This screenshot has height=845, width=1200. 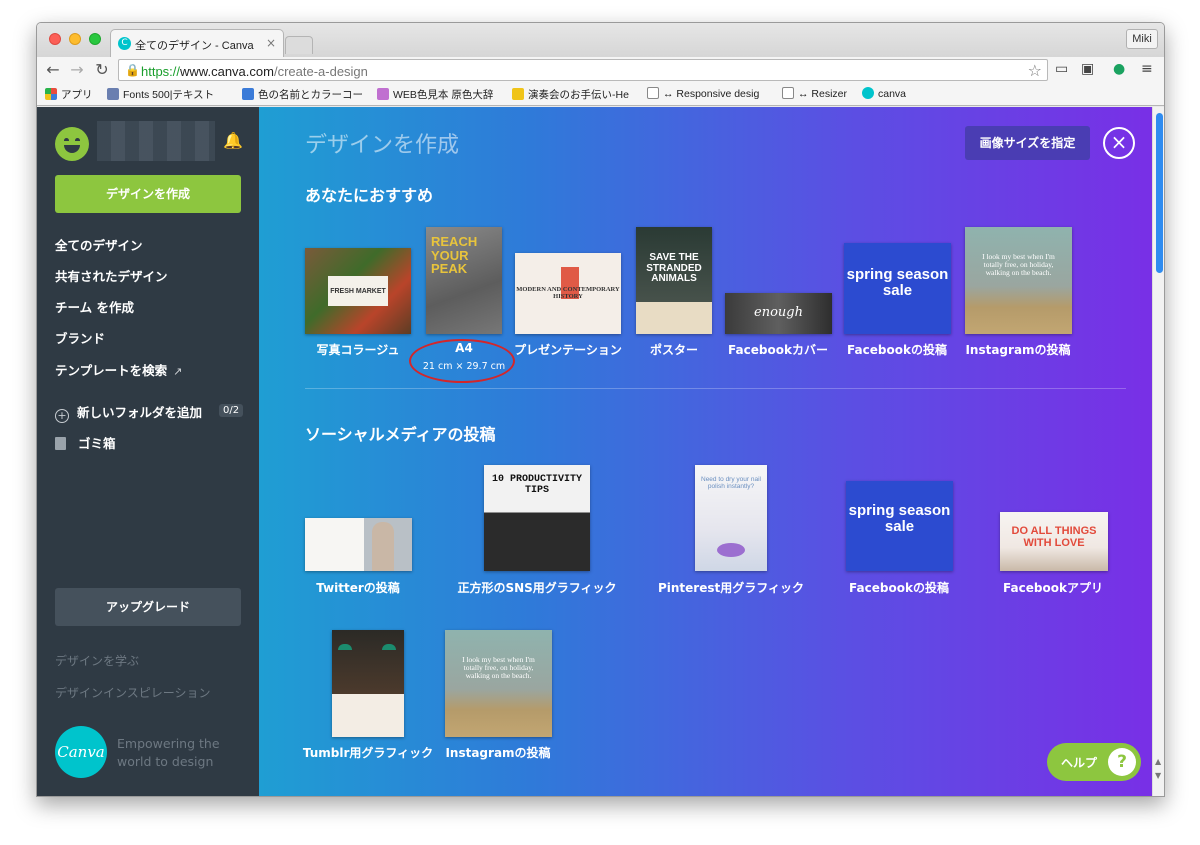 What do you see at coordinates (55, 39) in the screenshot?
I see `close-window-button` at bounding box center [55, 39].